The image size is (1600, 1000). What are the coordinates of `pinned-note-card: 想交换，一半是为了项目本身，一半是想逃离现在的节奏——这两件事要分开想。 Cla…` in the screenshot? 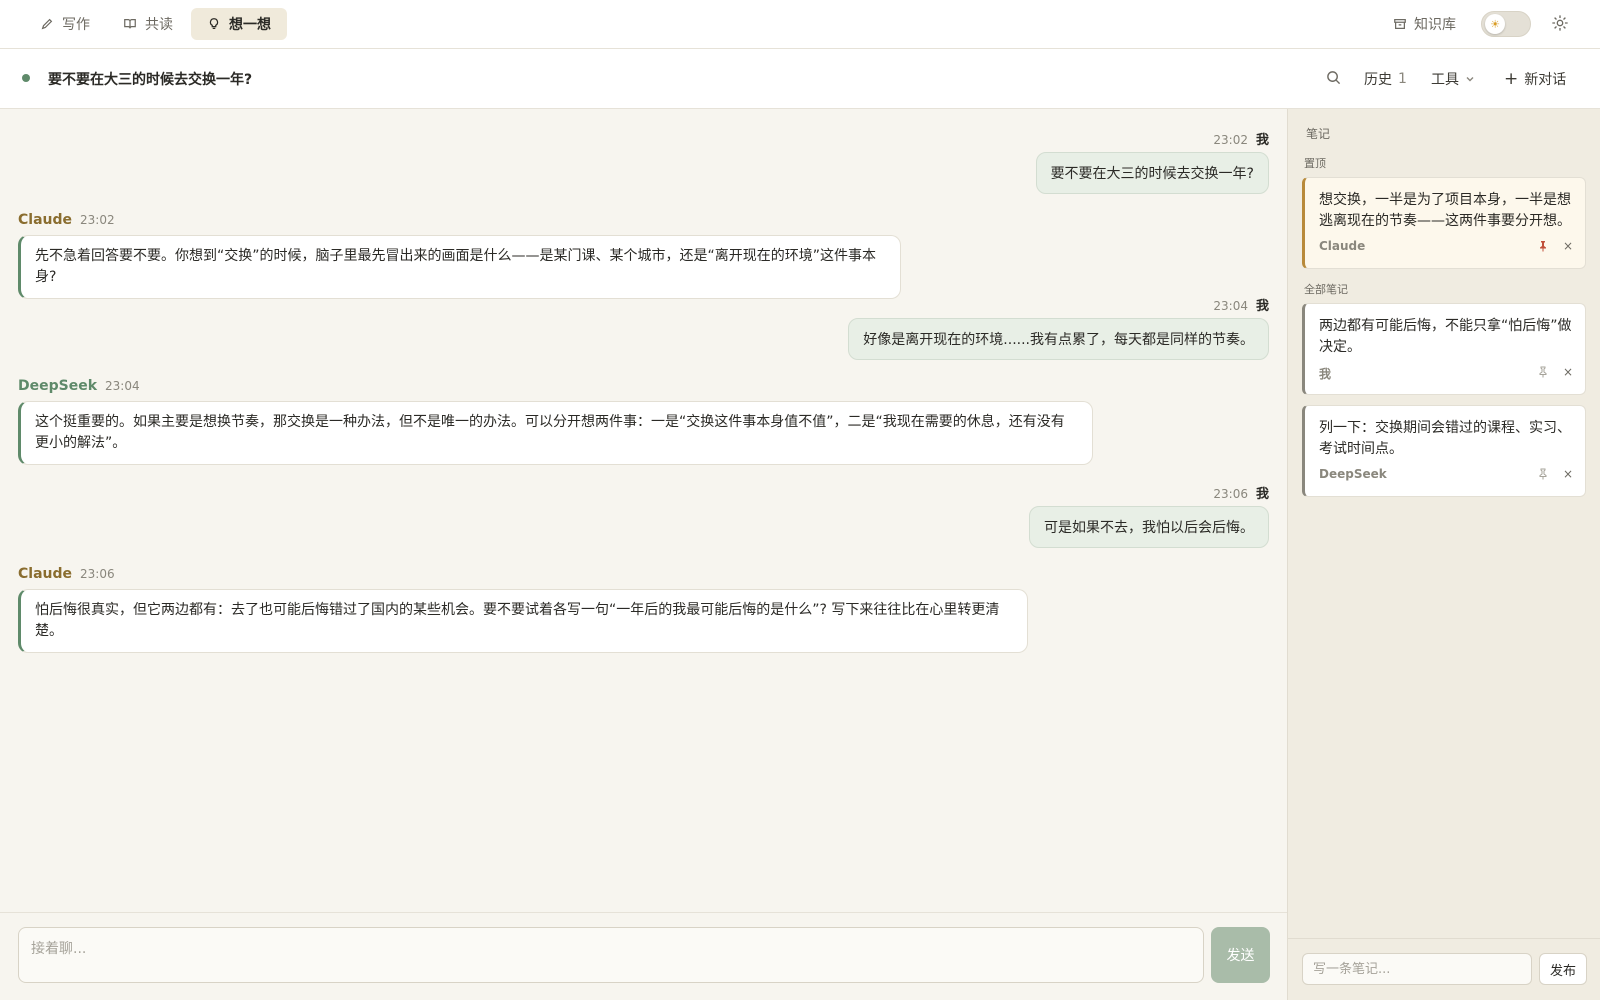 It's located at (1444, 223).